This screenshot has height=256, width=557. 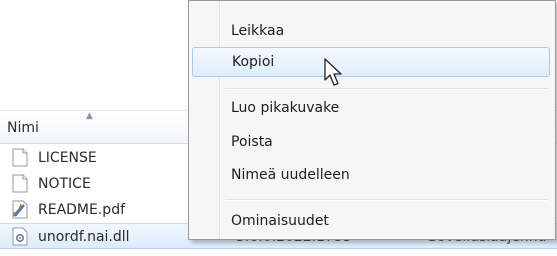 What do you see at coordinates (290, 175) in the screenshot?
I see `menu-item-label: Nimeä uudelleen` at bounding box center [290, 175].